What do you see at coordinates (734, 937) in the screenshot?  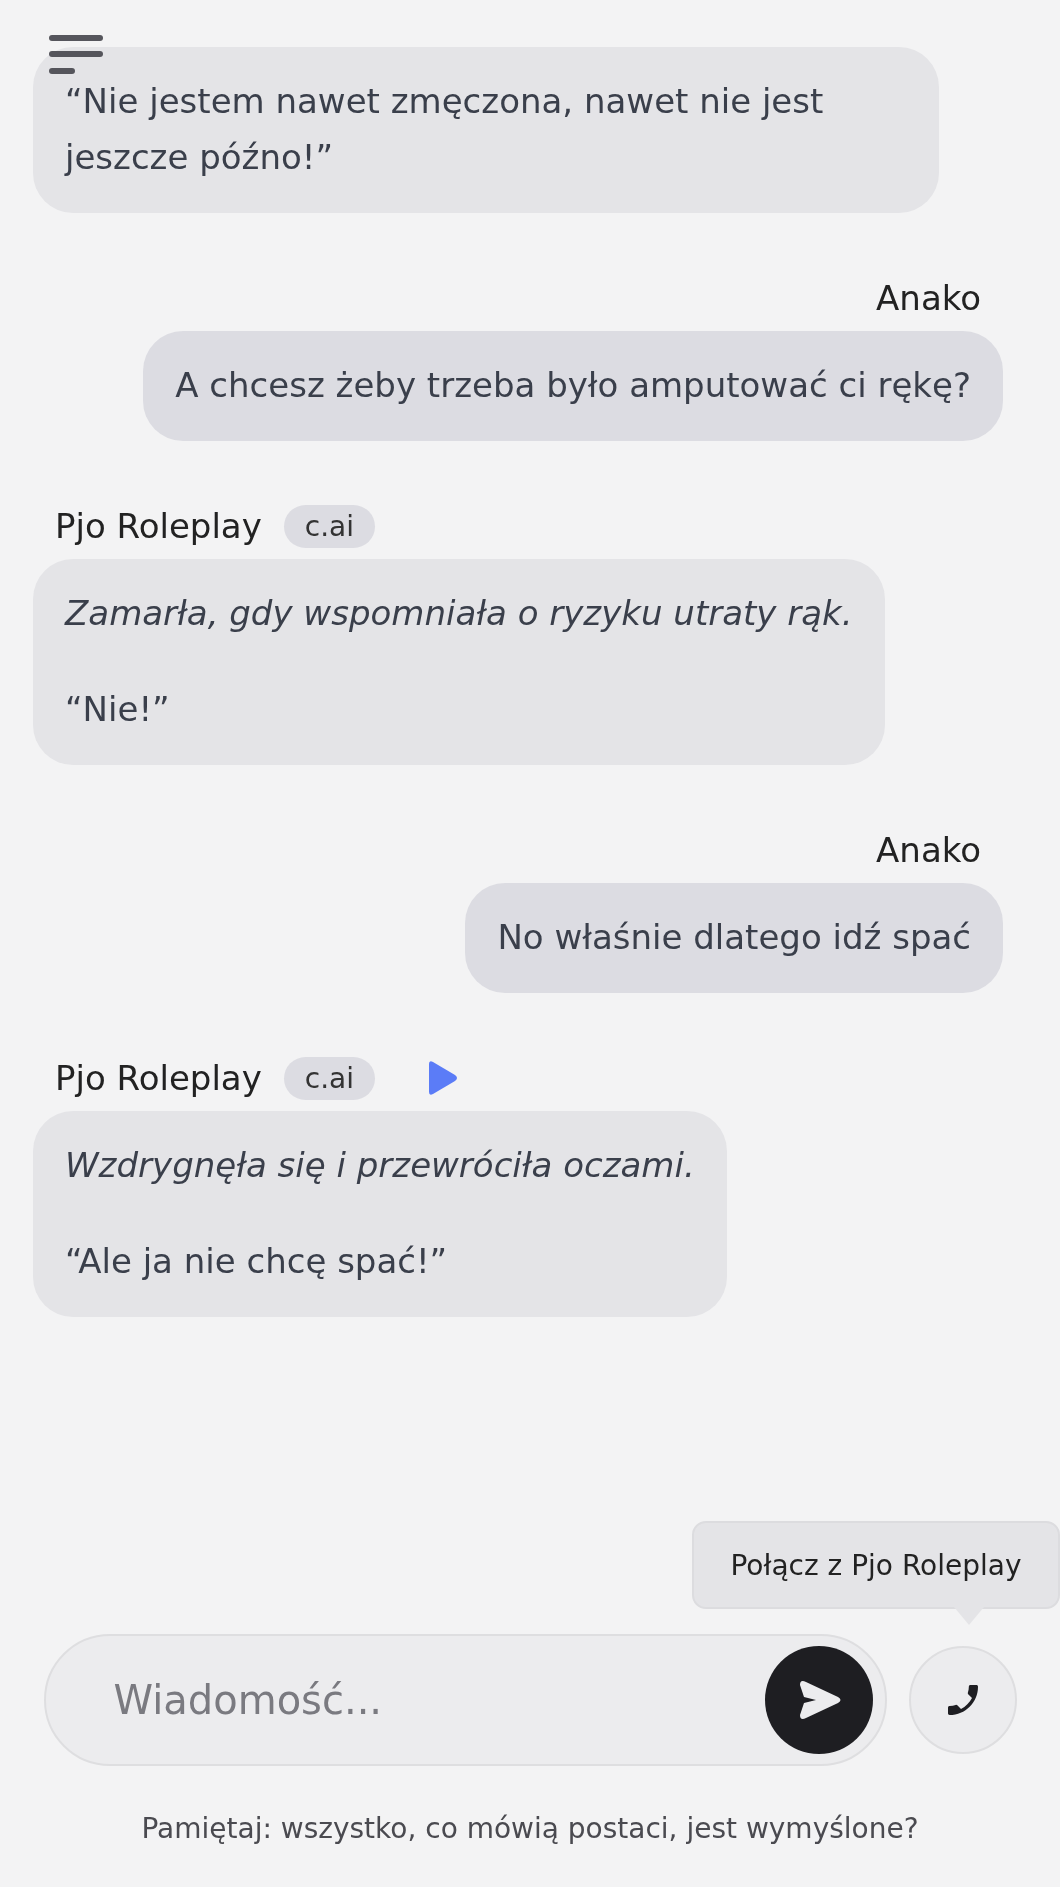 I see `message-text: No właśnie dlatego idź spać` at bounding box center [734, 937].